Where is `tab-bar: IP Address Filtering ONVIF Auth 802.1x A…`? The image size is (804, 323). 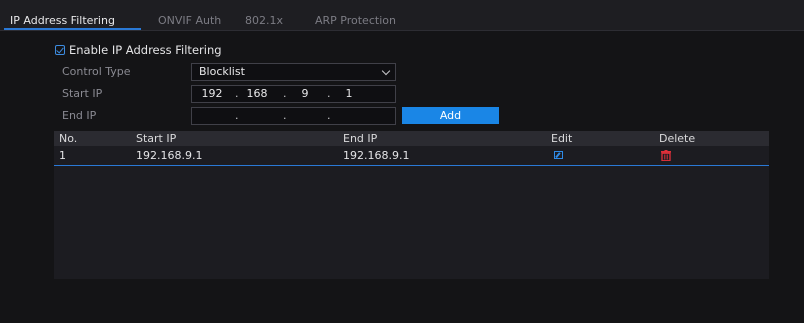 tab-bar: IP Address Filtering ONVIF Auth 802.1x A… is located at coordinates (402, 15).